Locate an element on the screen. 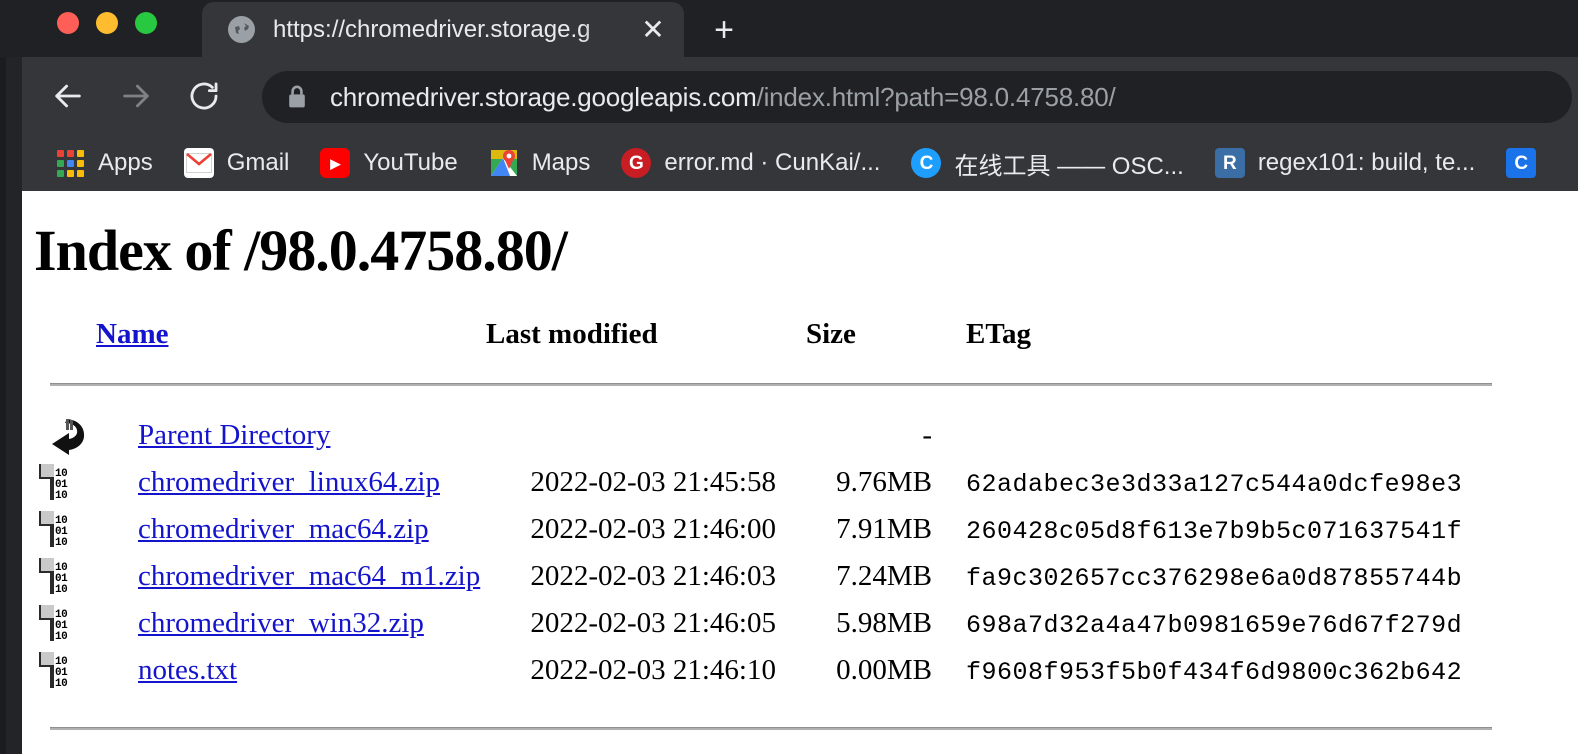 This screenshot has height=754, width=1578. bookmark-label: Gmail is located at coordinates (258, 162).